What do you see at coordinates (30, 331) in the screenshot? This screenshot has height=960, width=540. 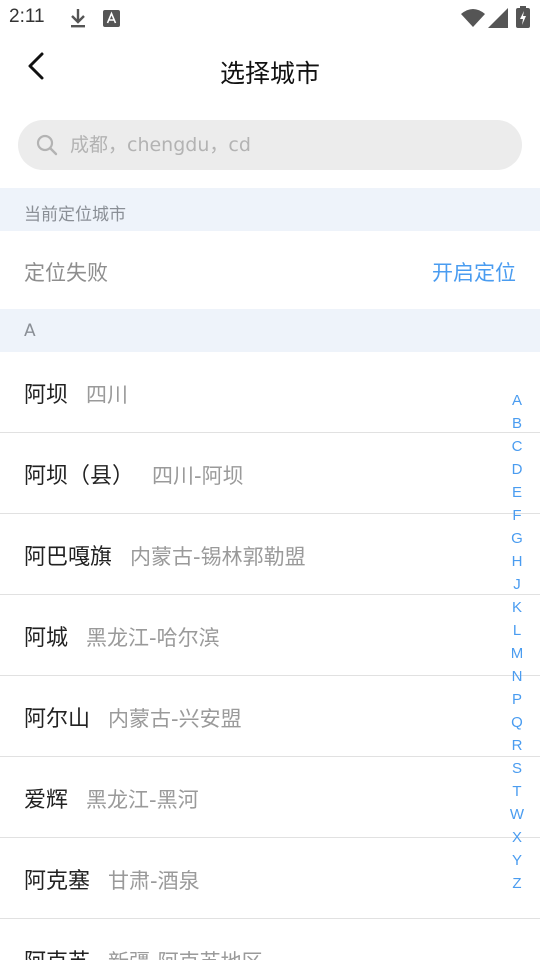 I see `letter-section-title: A` at bounding box center [30, 331].